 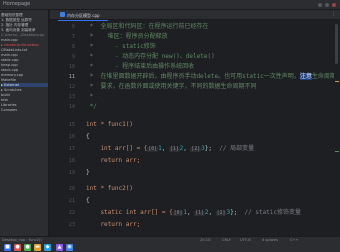 What do you see at coordinates (24, 45) in the screenshot?
I see `sidebar-item: ▸ cmake-build-debug` at bounding box center [24, 45].